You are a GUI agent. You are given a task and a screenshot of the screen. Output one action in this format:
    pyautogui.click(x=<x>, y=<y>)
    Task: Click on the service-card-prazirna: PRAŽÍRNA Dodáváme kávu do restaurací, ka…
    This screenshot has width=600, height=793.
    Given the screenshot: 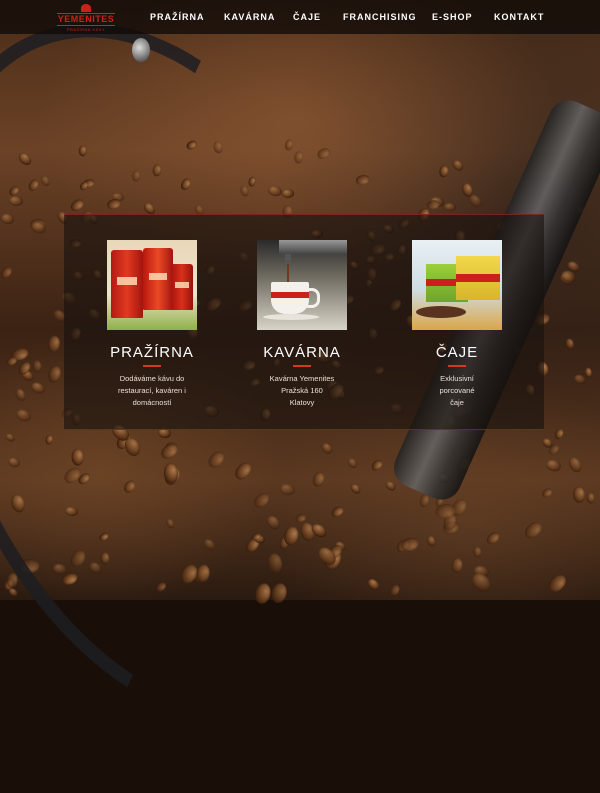 What is the action you would take?
    pyautogui.click(x=152, y=324)
    